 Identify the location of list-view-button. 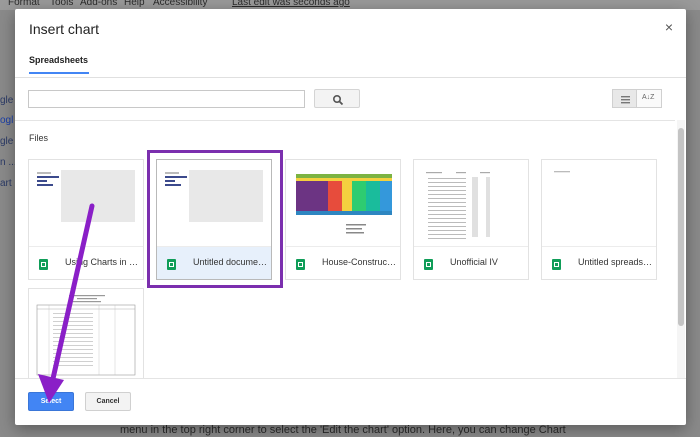
(624, 98).